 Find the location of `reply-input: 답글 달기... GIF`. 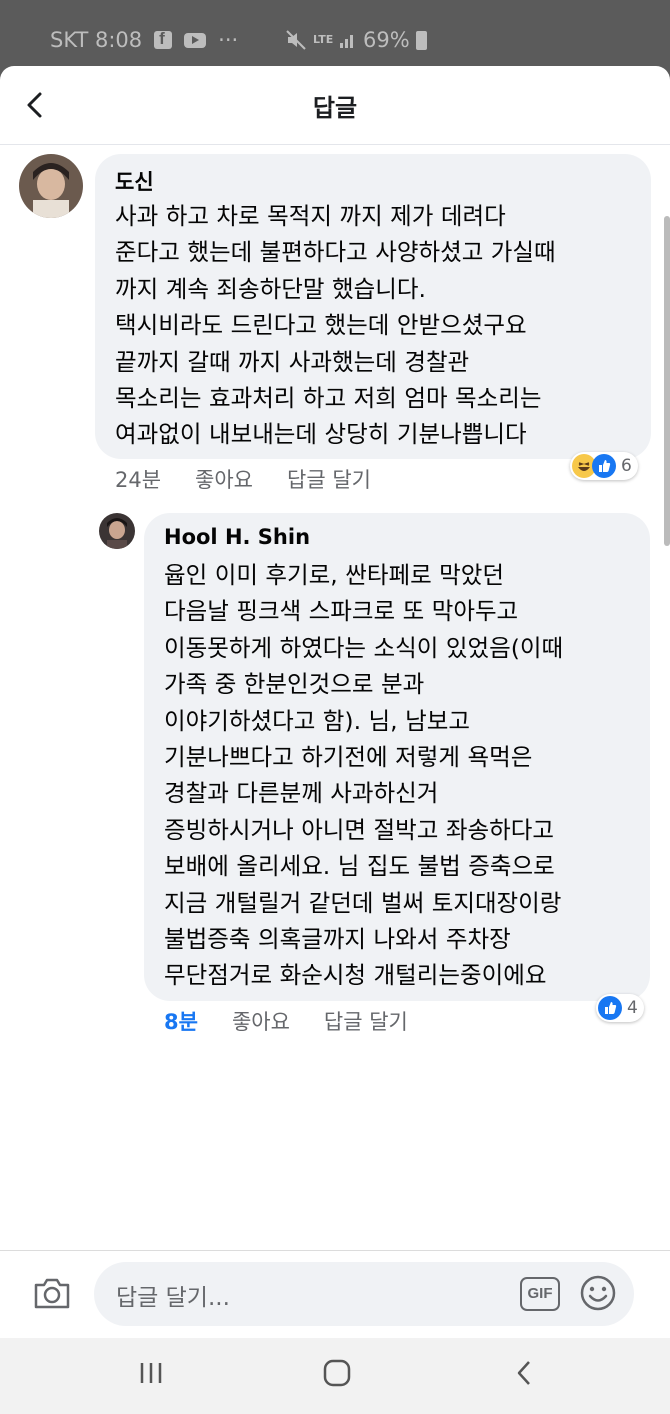

reply-input: 답글 달기... GIF is located at coordinates (364, 1294).